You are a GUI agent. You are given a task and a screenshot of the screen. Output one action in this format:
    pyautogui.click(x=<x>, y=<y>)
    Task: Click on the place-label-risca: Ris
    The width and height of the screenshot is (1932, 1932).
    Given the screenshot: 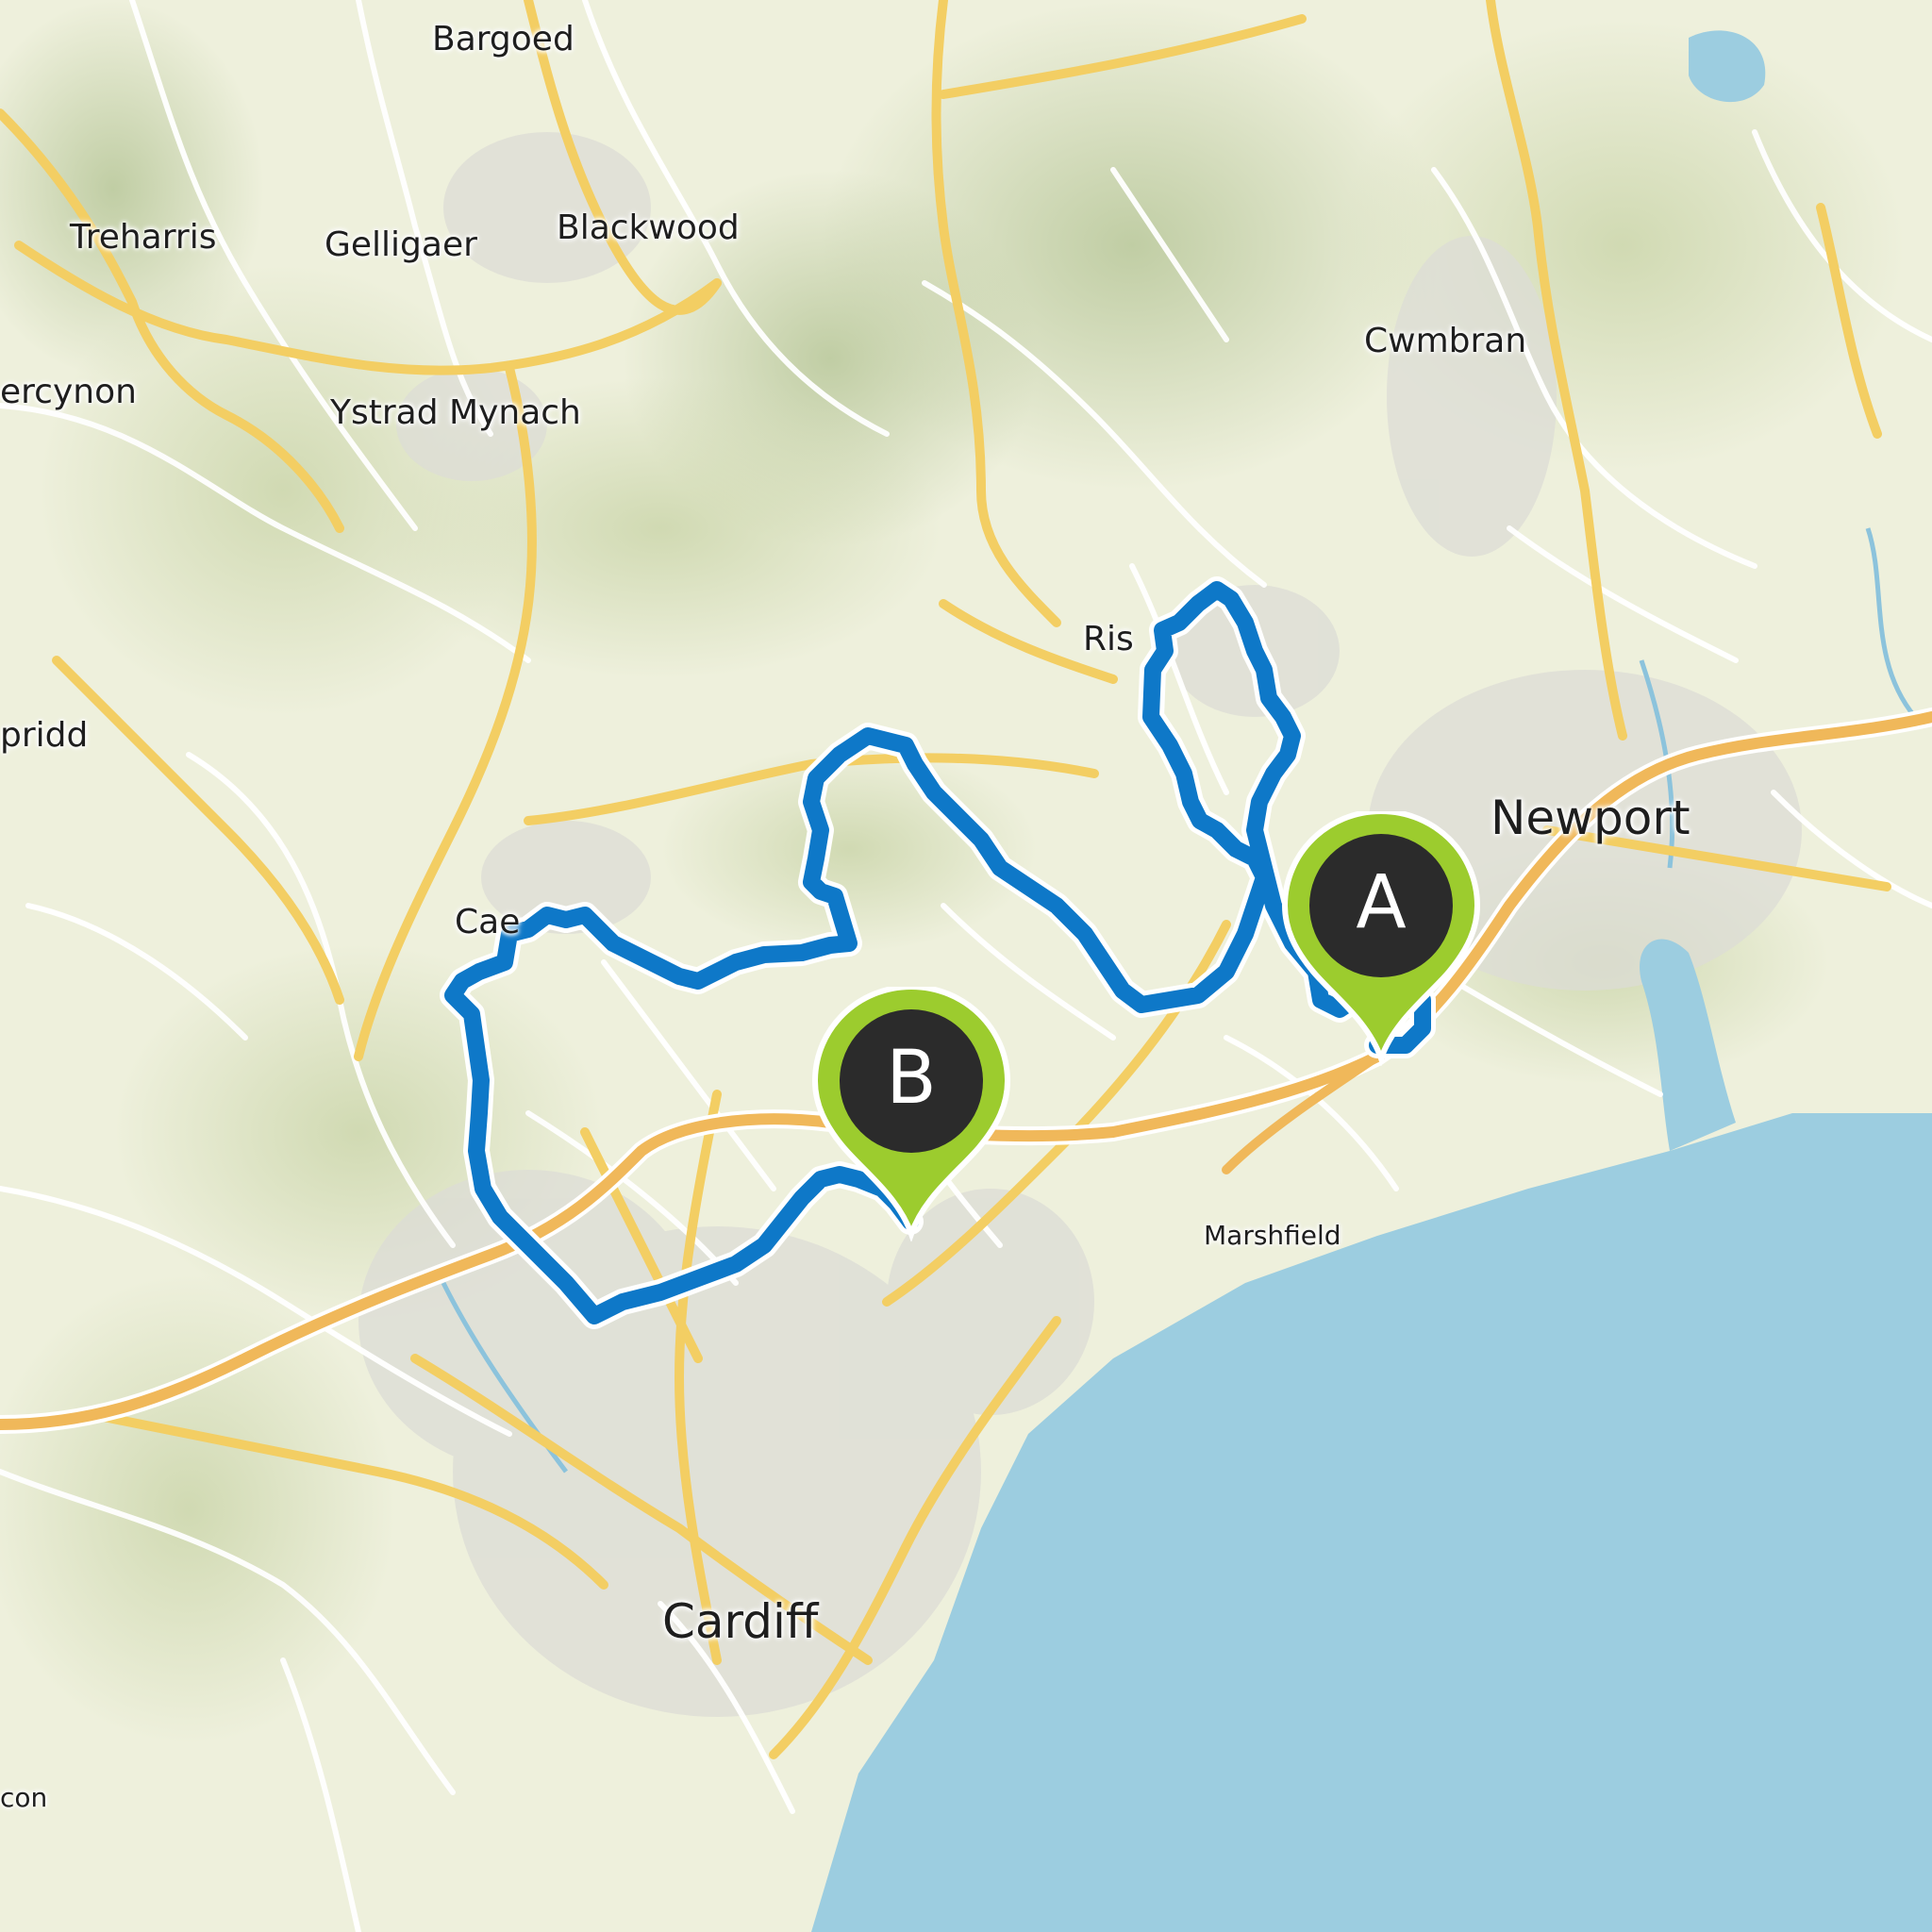 What is the action you would take?
    pyautogui.click(x=1108, y=639)
    